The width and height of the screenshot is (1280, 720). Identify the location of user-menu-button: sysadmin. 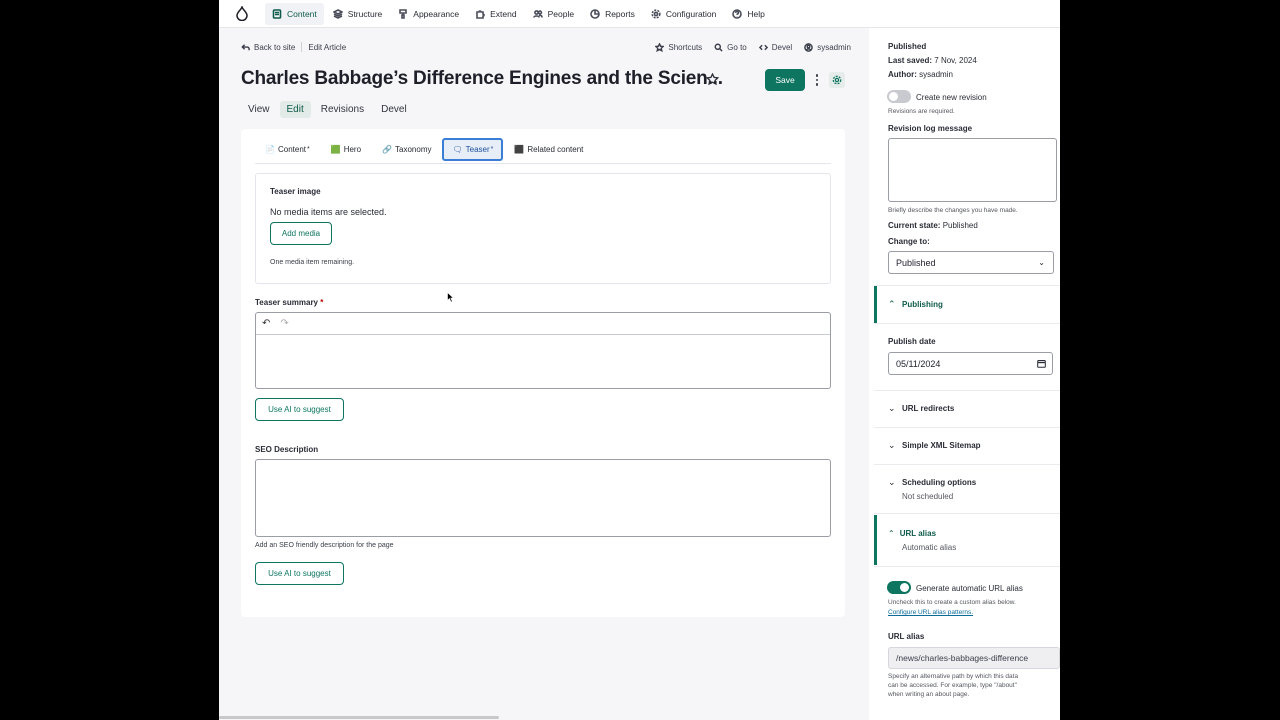
(827, 47).